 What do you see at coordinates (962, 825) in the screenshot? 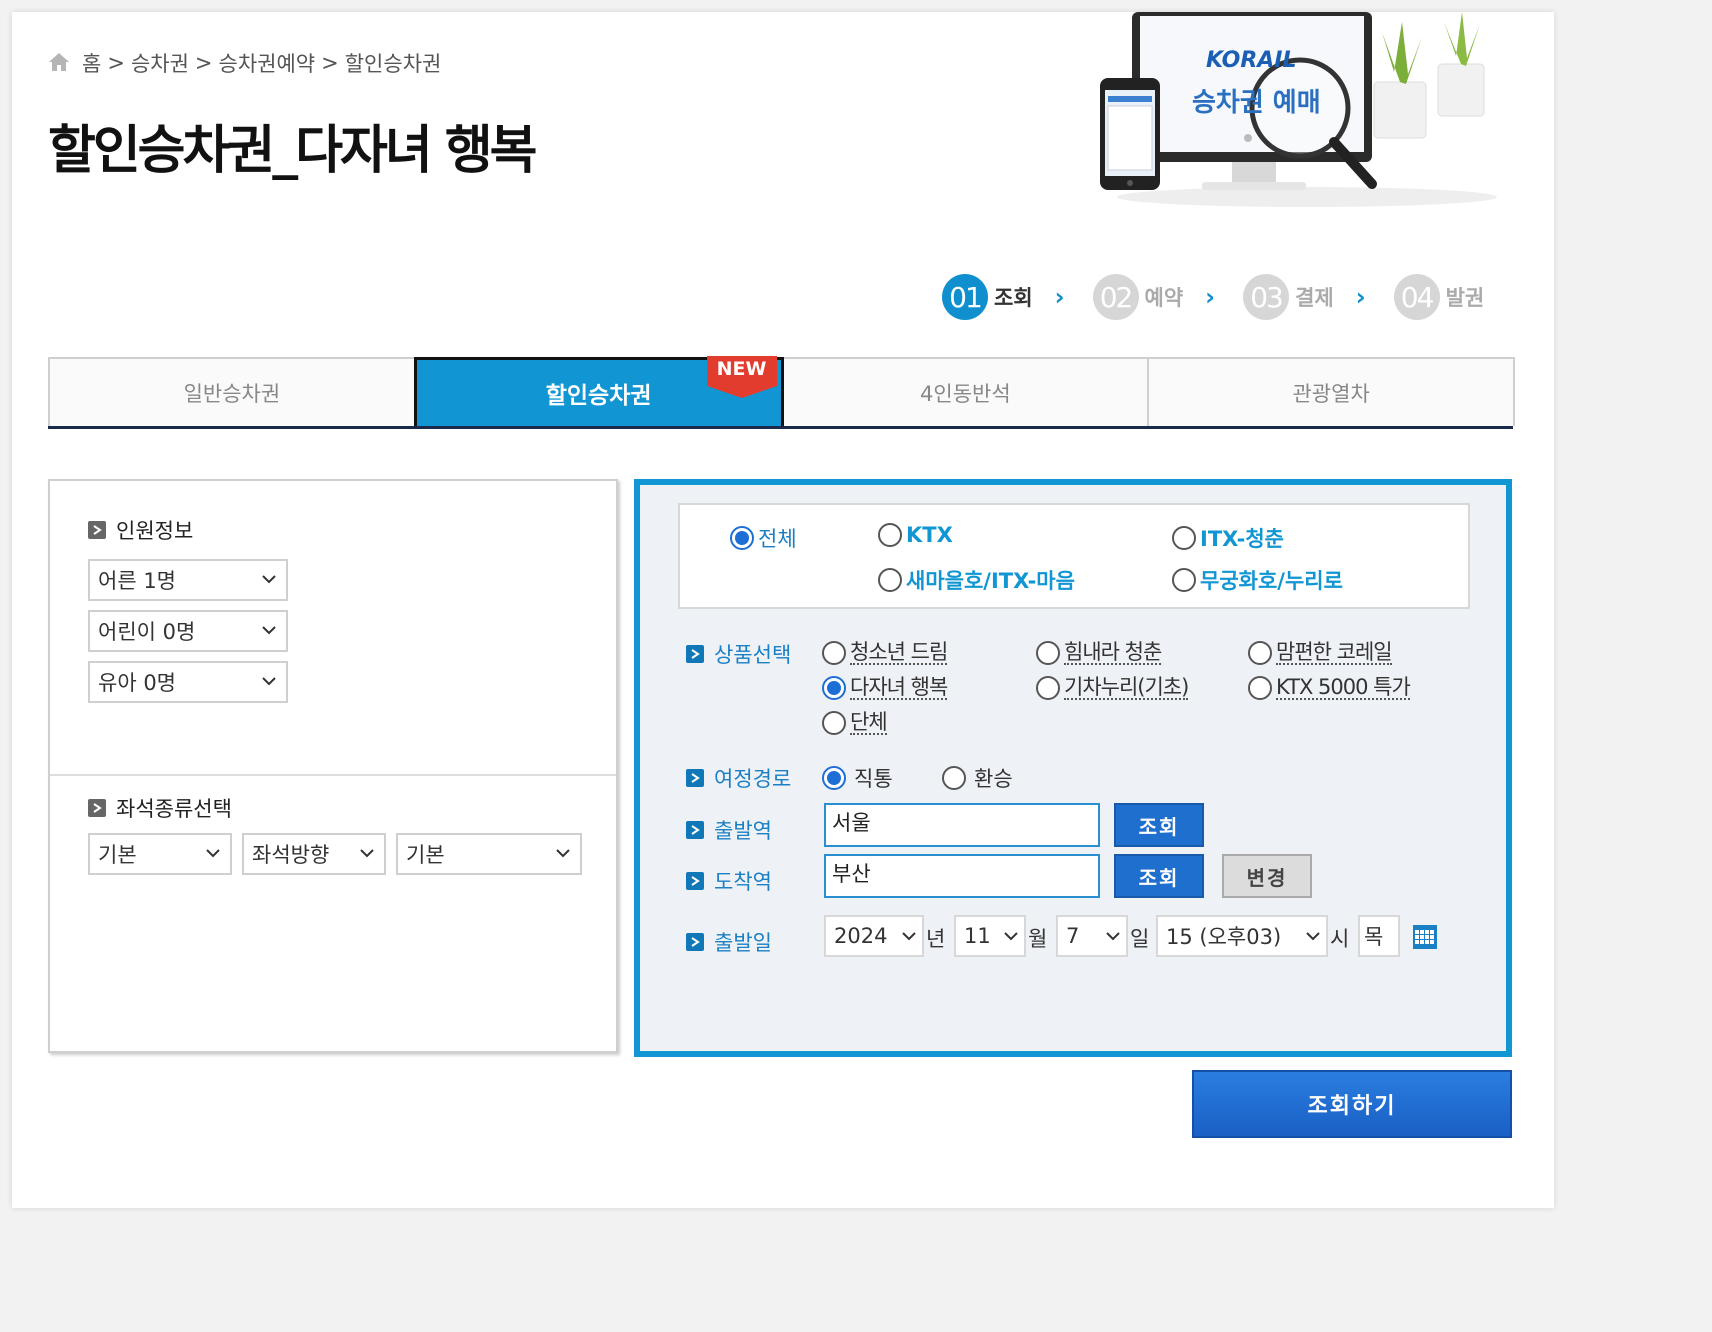
I see `departure-station-input: 서울` at bounding box center [962, 825].